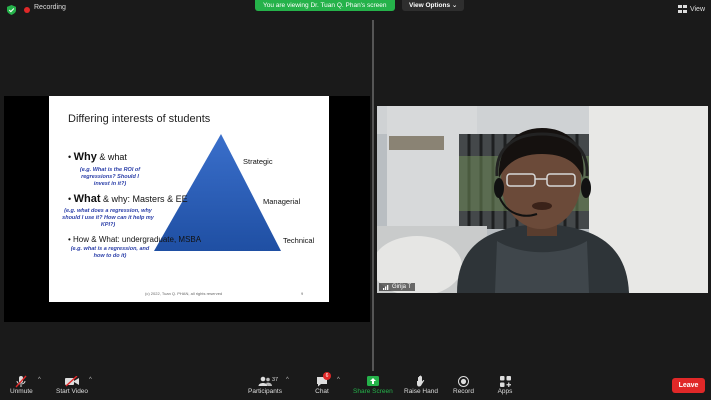 The width and height of the screenshot is (711, 400). Describe the element at coordinates (85, 157) in the screenshot. I see `bullet-1-bold: Why` at that location.